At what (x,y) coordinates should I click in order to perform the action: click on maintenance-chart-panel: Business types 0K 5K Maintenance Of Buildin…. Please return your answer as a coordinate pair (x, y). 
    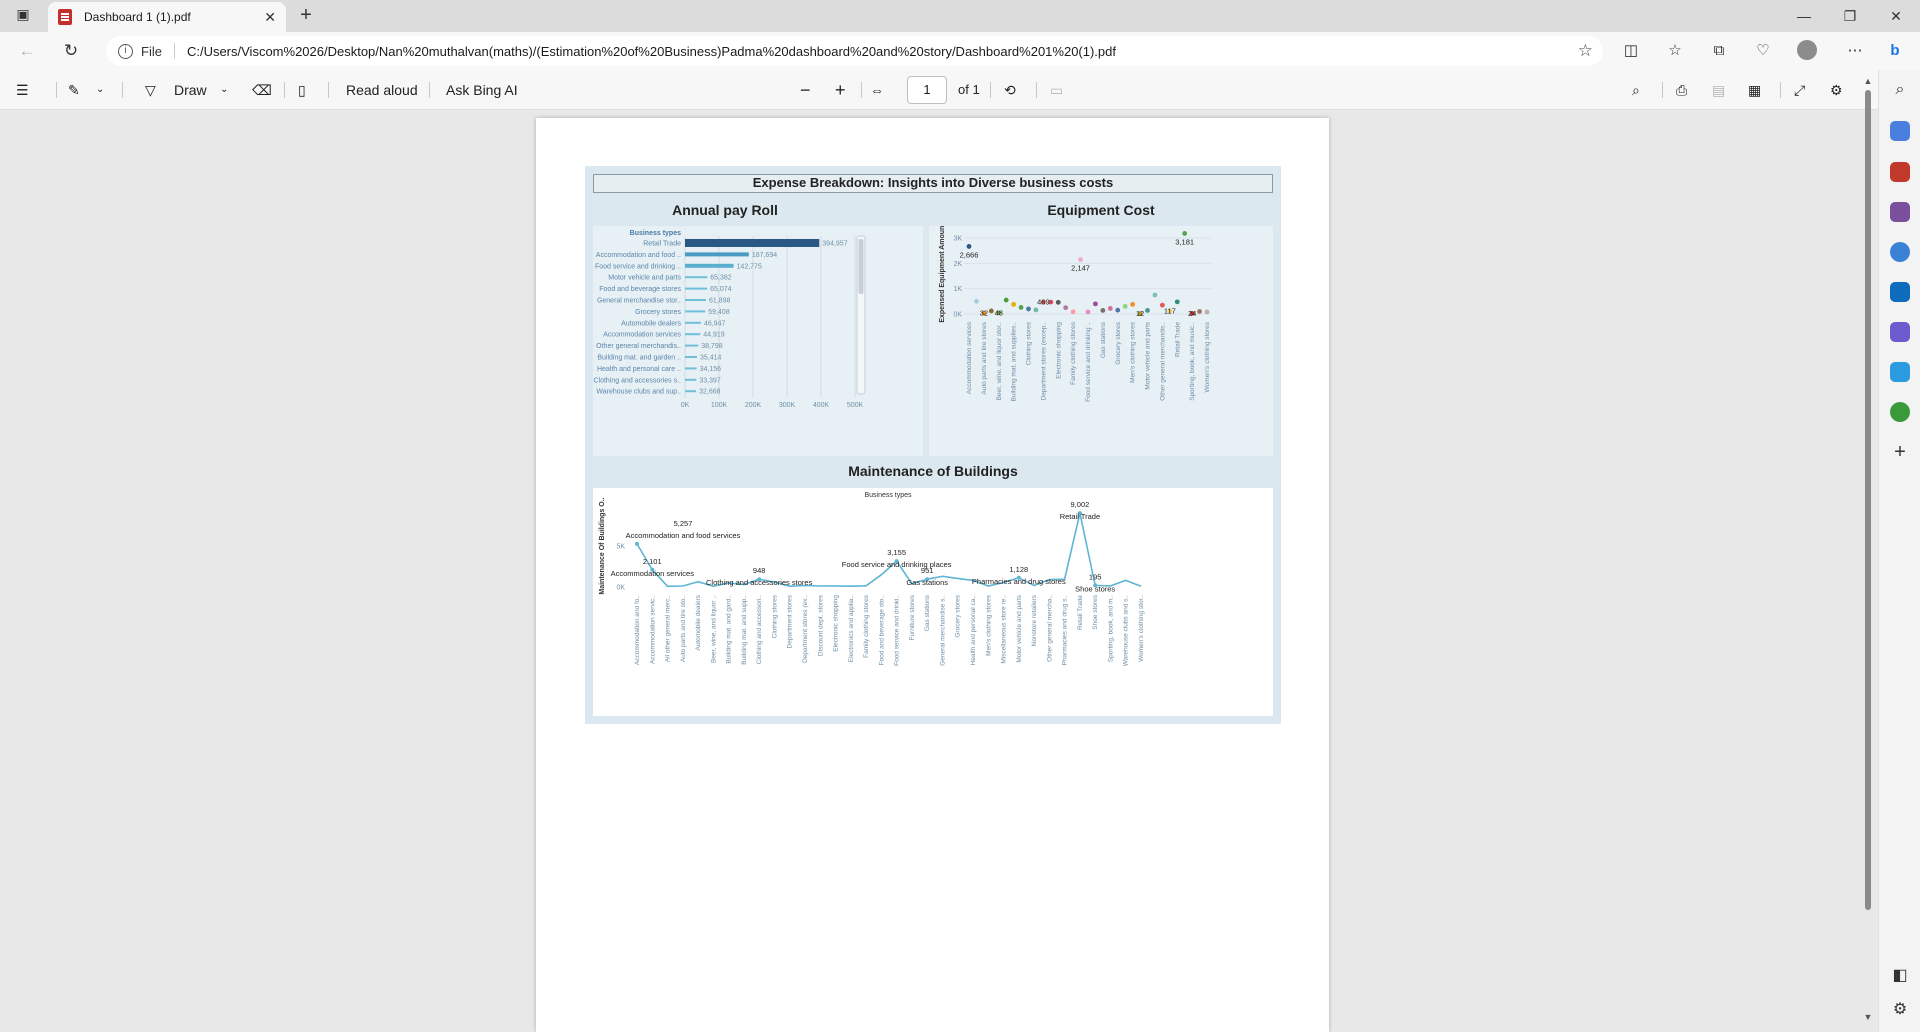
    Looking at the image, I should click on (933, 602).